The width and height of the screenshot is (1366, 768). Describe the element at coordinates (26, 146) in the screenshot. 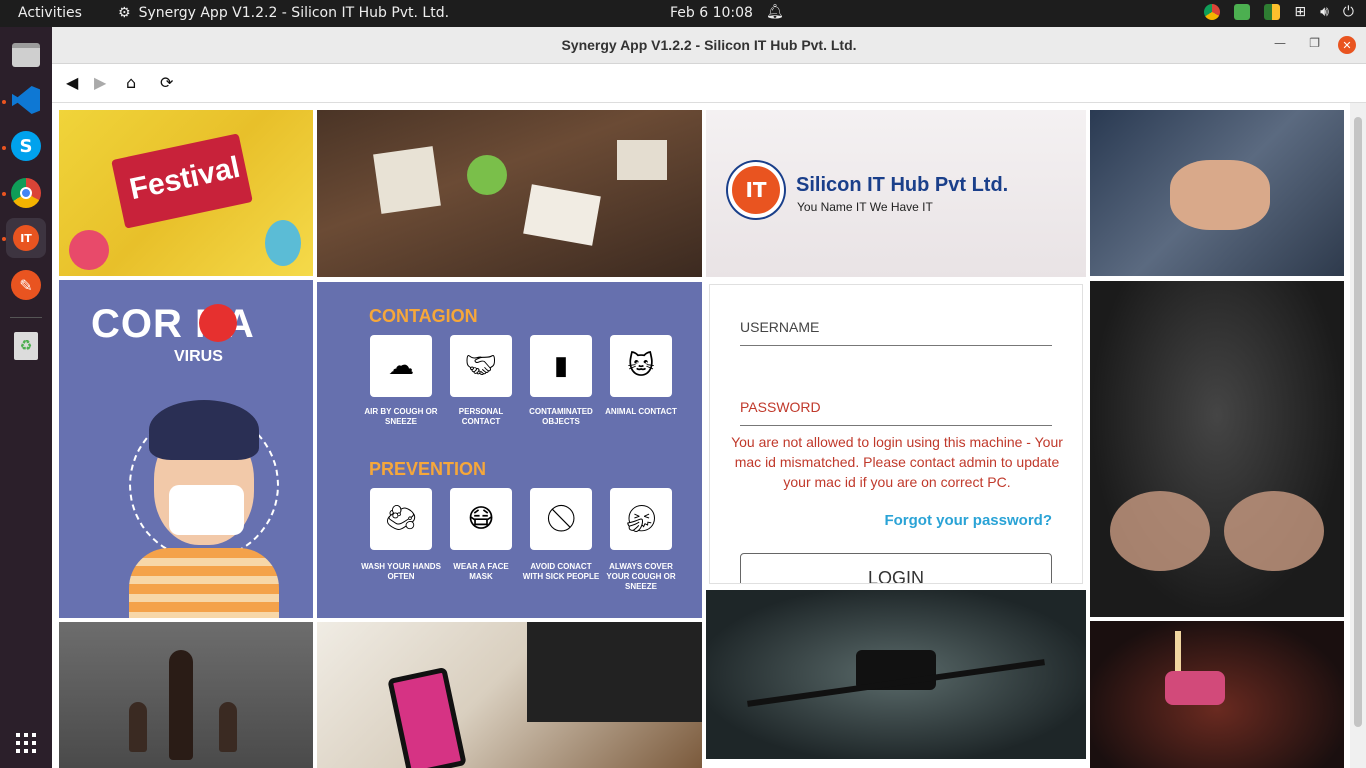

I see `skype-icon: S` at that location.